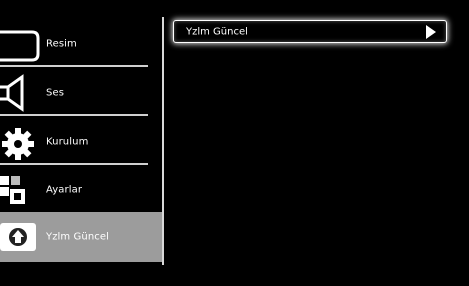 The width and height of the screenshot is (469, 286). I want to click on sidebar-item-ses: Ses, so click(75, 92).